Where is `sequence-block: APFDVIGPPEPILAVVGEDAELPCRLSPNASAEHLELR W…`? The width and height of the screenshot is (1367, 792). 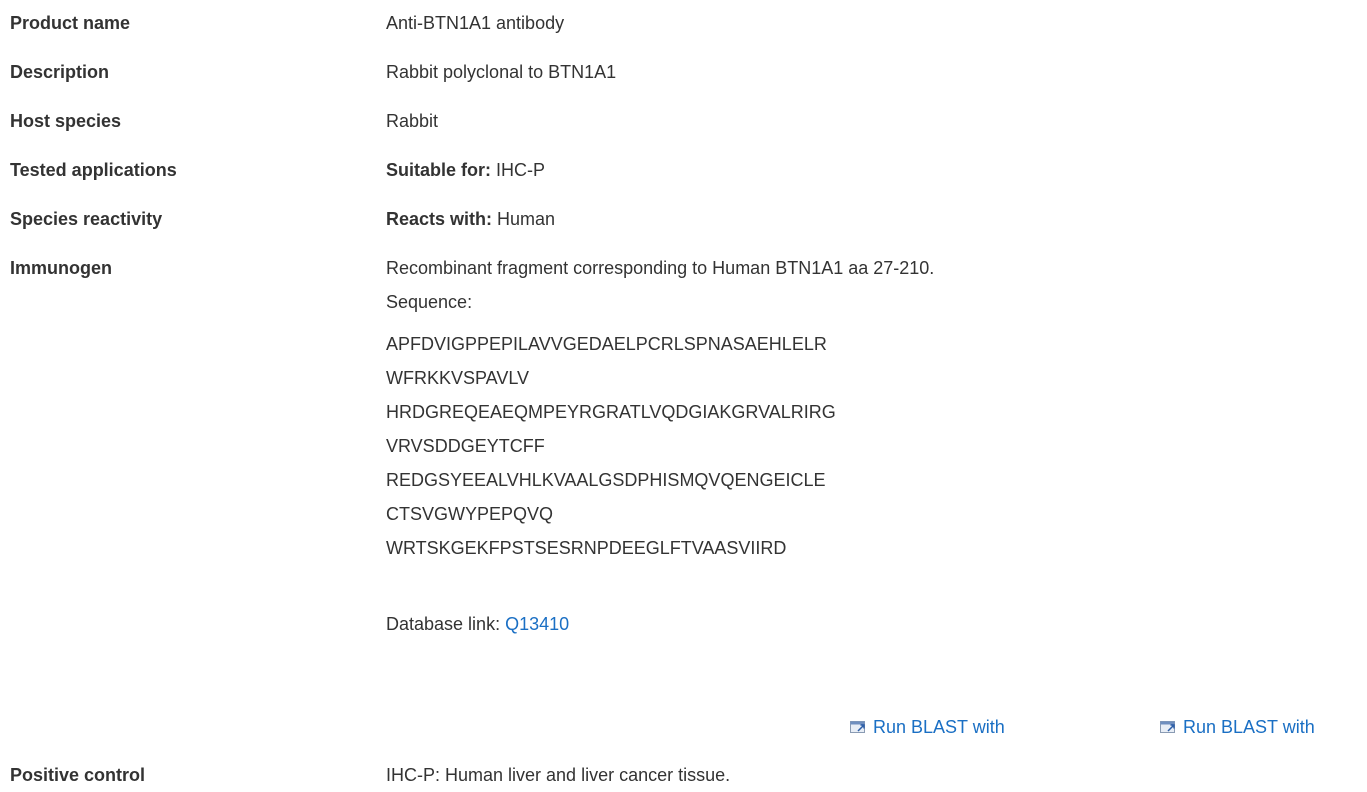 sequence-block: APFDVIGPPEPILAVVGEDAELPCRLSPNASAEHLELR W… is located at coordinates (660, 446).